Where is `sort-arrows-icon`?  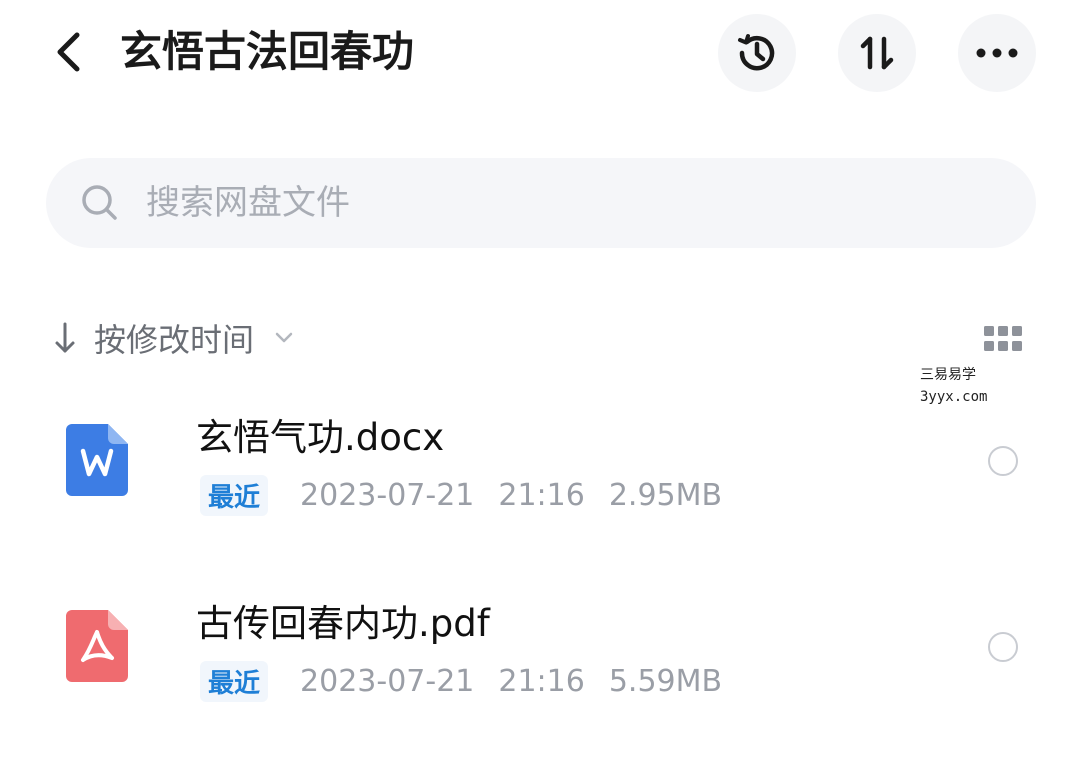 sort-arrows-icon is located at coordinates (877, 53).